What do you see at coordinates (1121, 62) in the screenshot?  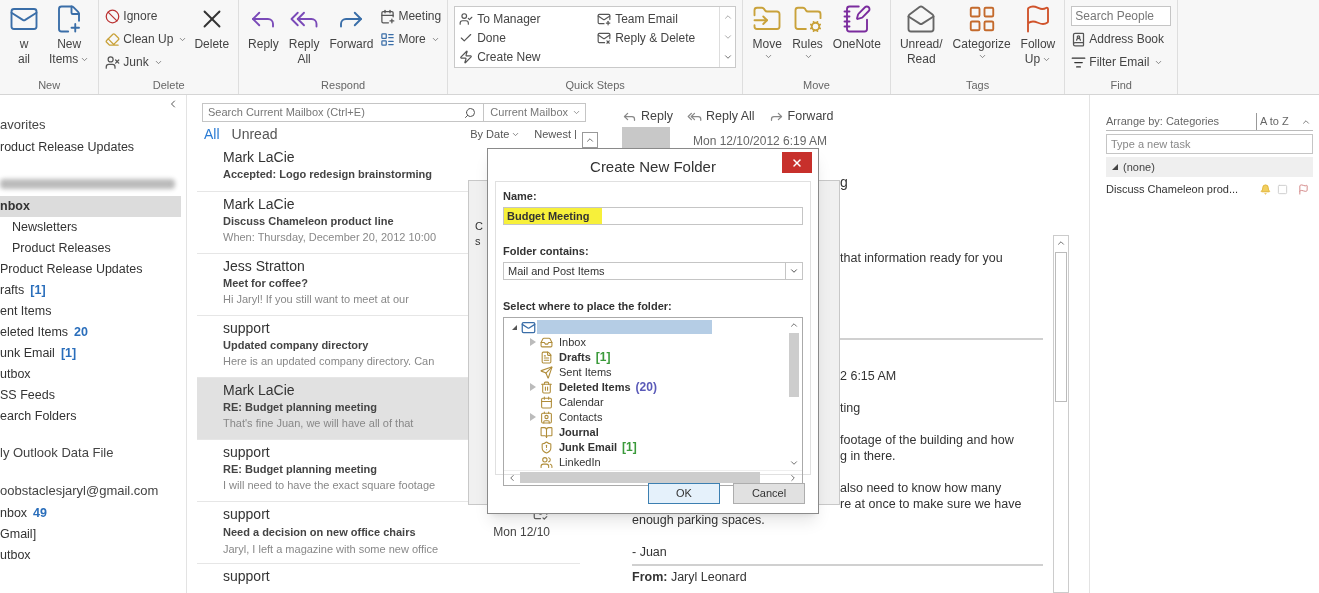 I see `ribbon-button: Filter Email` at bounding box center [1121, 62].